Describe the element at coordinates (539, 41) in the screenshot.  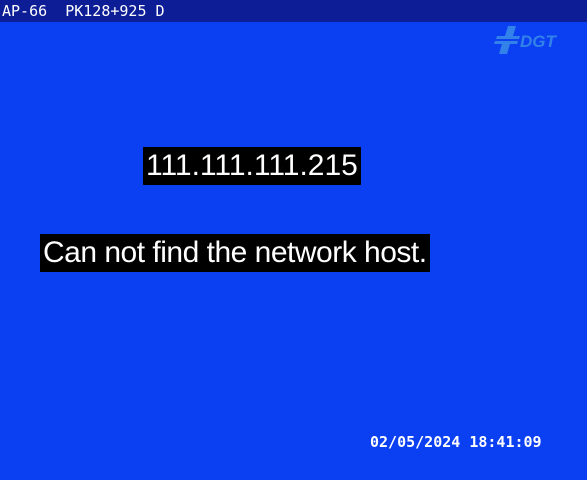
I see `svg-text: DGT` at that location.